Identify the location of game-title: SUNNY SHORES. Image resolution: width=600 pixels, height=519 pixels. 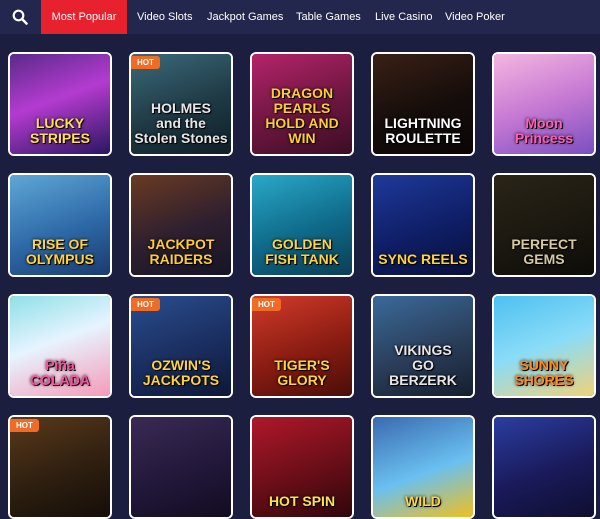
(544, 372).